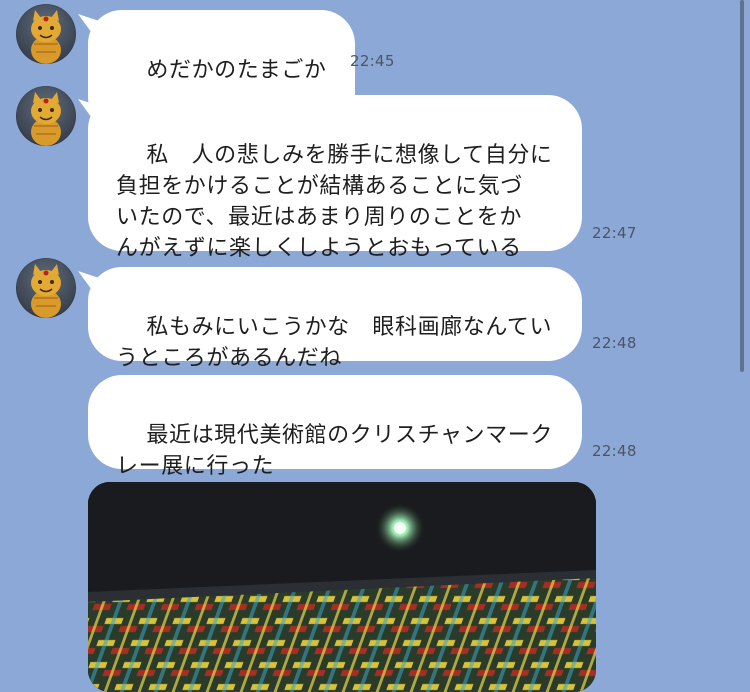 The width and height of the screenshot is (750, 692). What do you see at coordinates (334, 343) in the screenshot?
I see `message-text: 私もみにいこうかな 眼科画廊なんてい うところがあるんだね` at bounding box center [334, 343].